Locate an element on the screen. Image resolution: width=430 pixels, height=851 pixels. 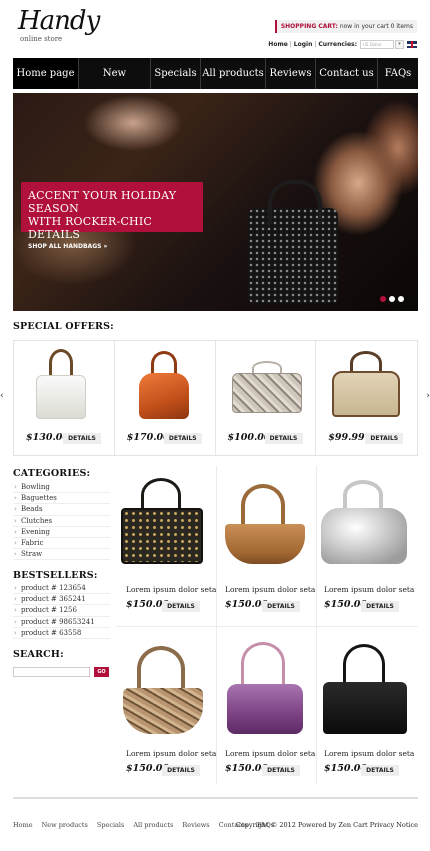
studded-black-bag-icon is located at coordinates (162, 521).